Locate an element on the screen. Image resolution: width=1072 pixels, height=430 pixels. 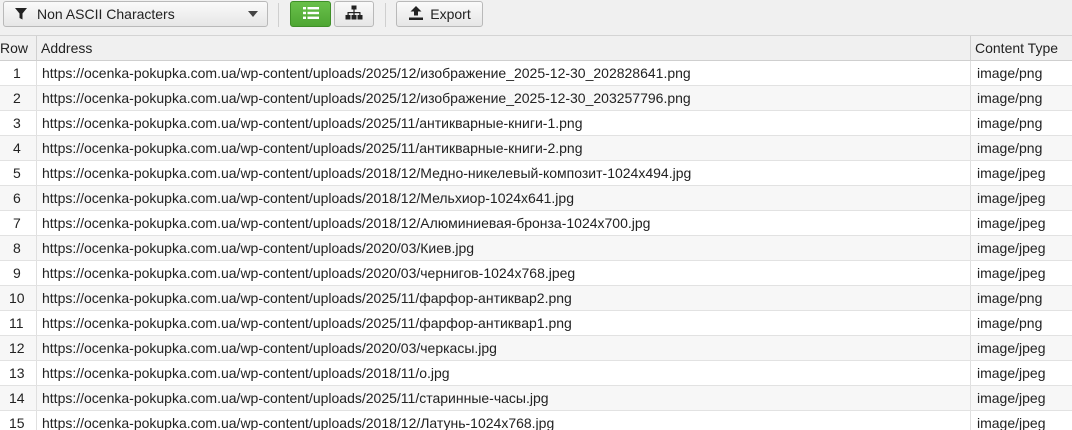
row-number-cell: 6 is located at coordinates (18, 198).